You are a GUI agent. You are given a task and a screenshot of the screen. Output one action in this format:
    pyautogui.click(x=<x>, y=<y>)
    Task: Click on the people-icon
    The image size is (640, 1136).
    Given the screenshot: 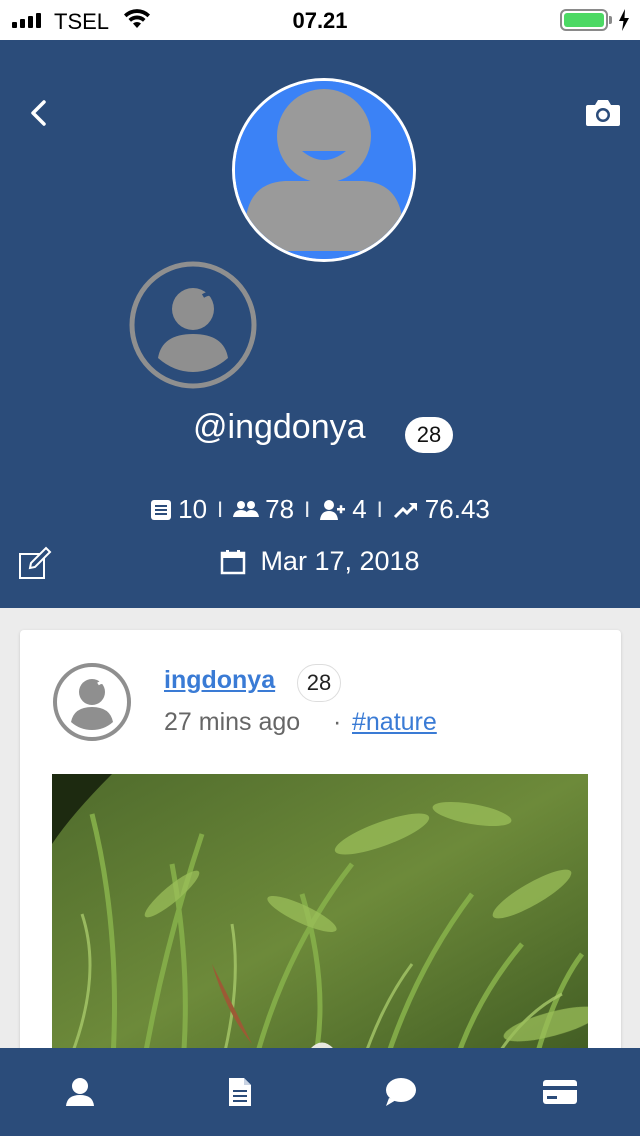 What is the action you would take?
    pyautogui.click(x=246, y=508)
    